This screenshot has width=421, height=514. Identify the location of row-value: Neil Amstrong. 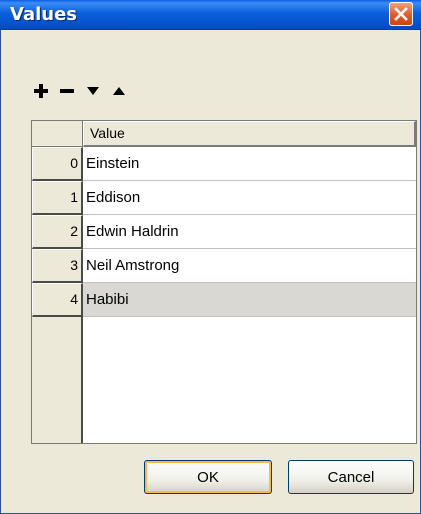
(249, 266).